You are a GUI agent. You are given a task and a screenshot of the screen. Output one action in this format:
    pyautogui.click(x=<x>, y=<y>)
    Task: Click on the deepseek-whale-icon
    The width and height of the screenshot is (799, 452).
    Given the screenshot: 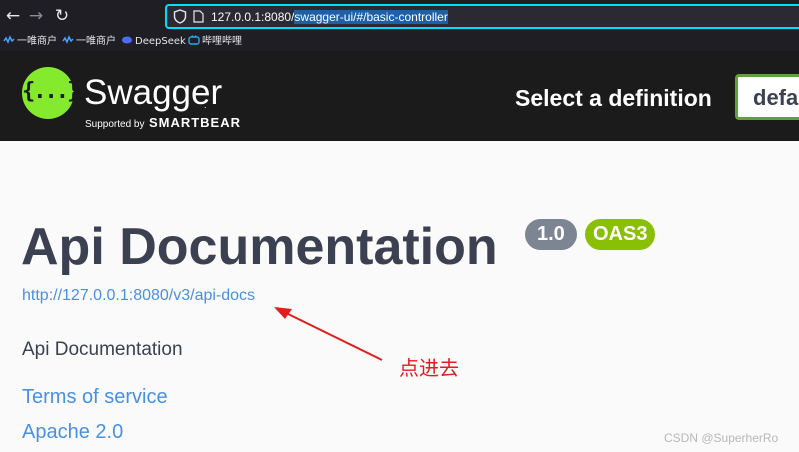 What is the action you would take?
    pyautogui.click(x=127, y=40)
    